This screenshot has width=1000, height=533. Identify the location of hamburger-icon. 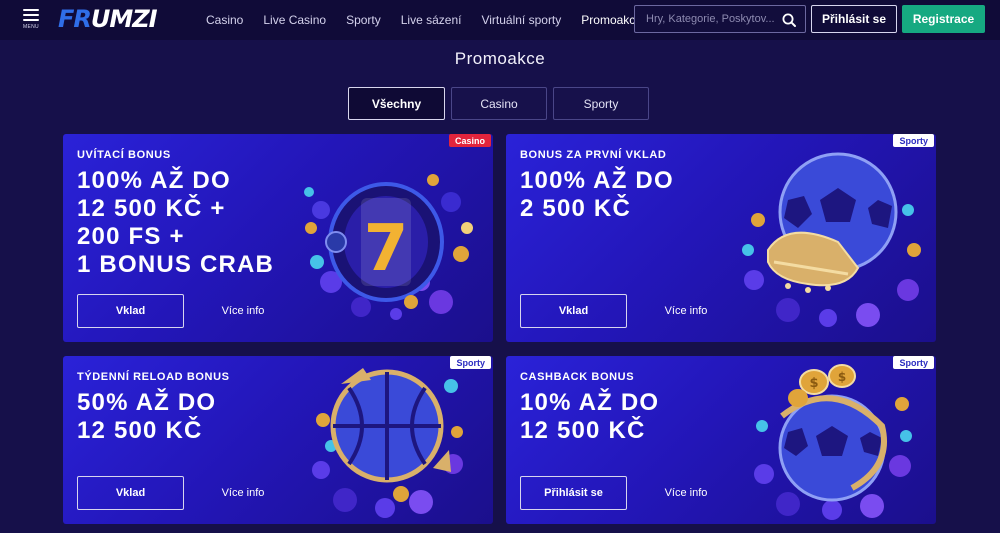
(31, 15).